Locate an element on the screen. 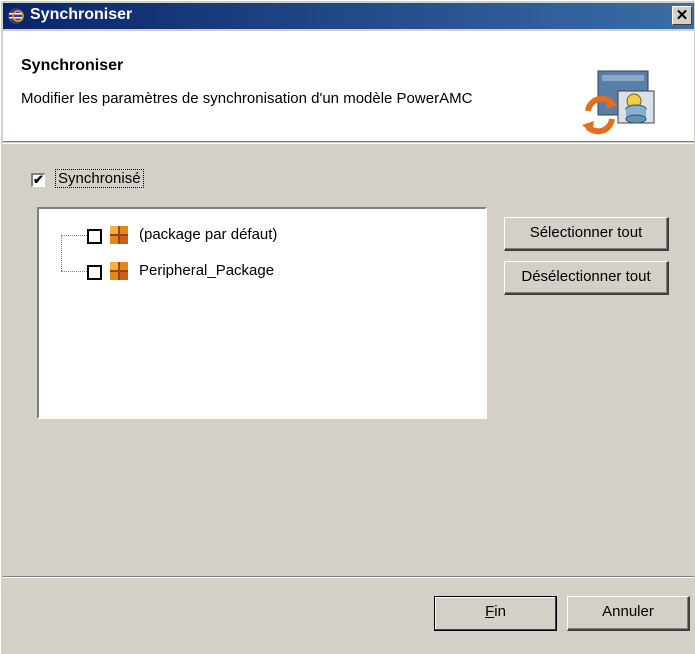  synchronized-checkbox: ✔ is located at coordinates (38, 179).